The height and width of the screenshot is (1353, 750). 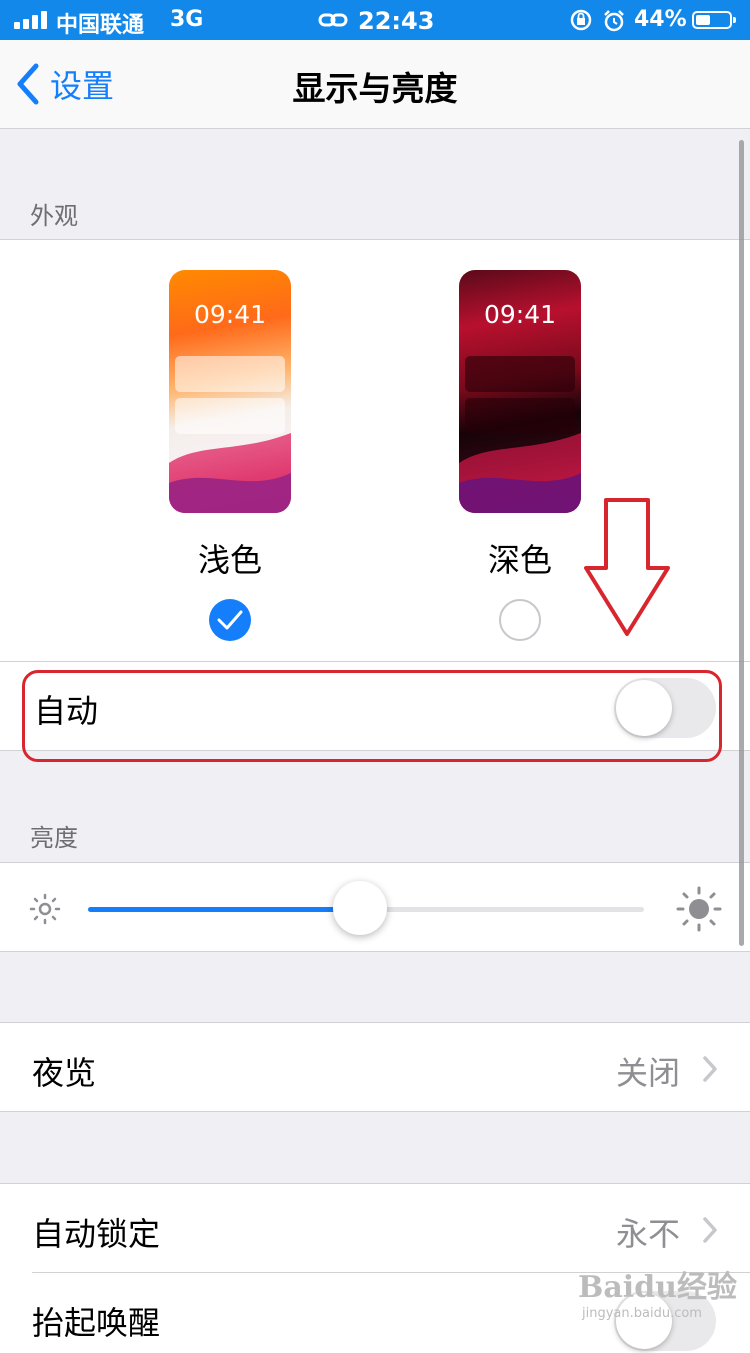 I want to click on auto-lock-value: 永不, so click(x=647, y=1234).